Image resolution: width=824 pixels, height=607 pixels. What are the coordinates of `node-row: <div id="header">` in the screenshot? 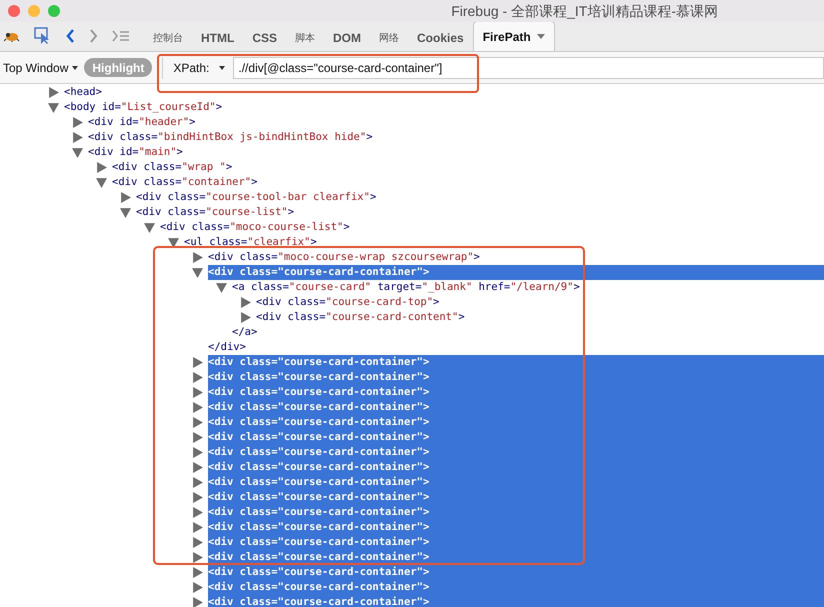 It's located at (456, 122).